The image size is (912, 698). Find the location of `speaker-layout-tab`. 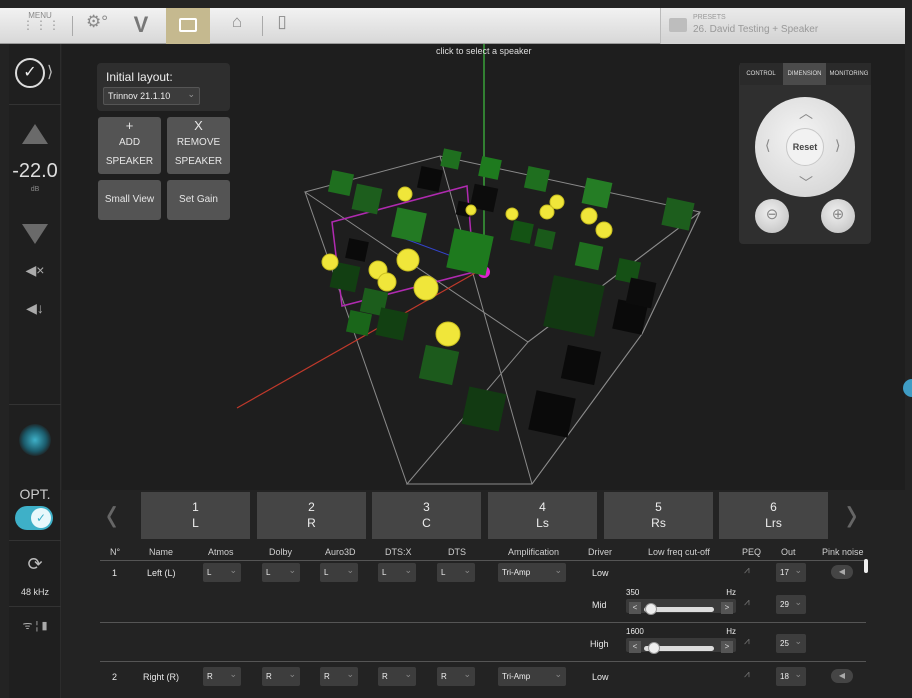

speaker-layout-tab is located at coordinates (188, 29).